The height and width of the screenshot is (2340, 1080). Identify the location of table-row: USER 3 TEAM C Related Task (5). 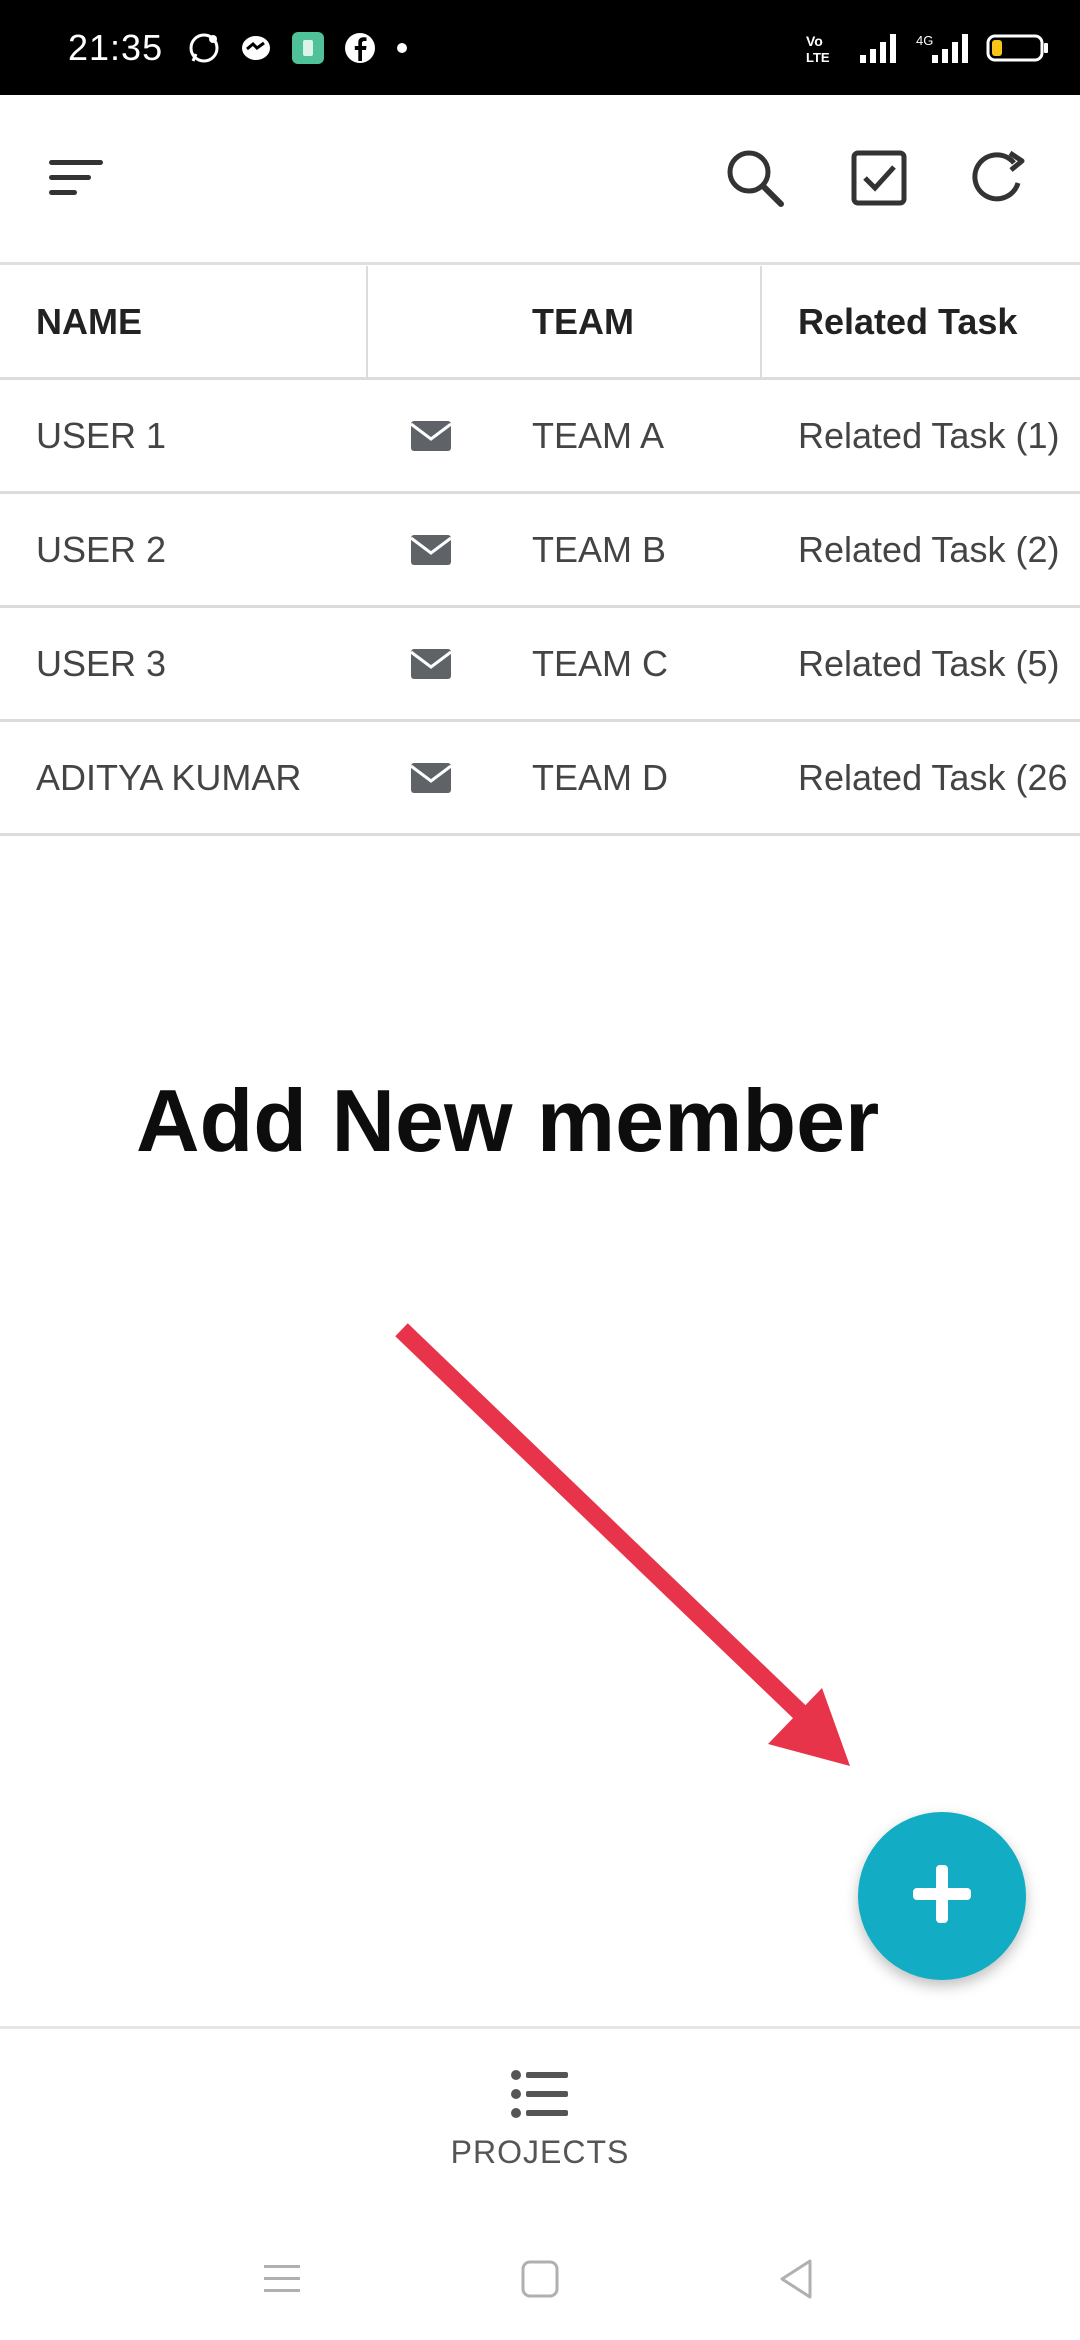
(540, 665).